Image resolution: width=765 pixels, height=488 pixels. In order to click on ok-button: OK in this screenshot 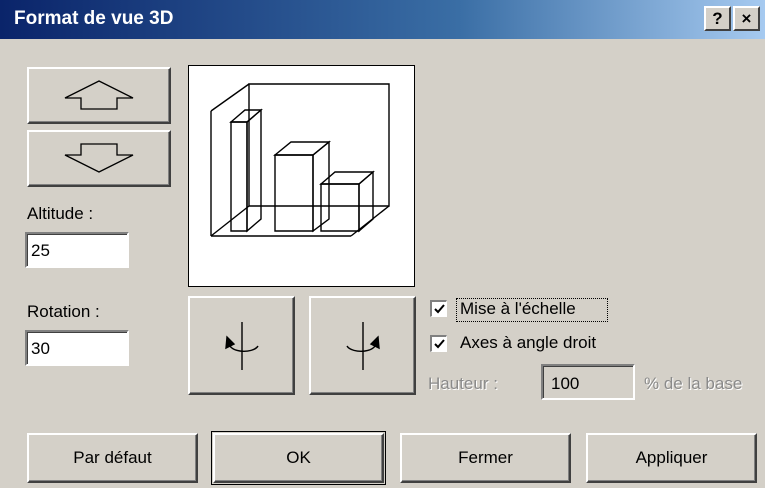, I will do `click(298, 458)`.